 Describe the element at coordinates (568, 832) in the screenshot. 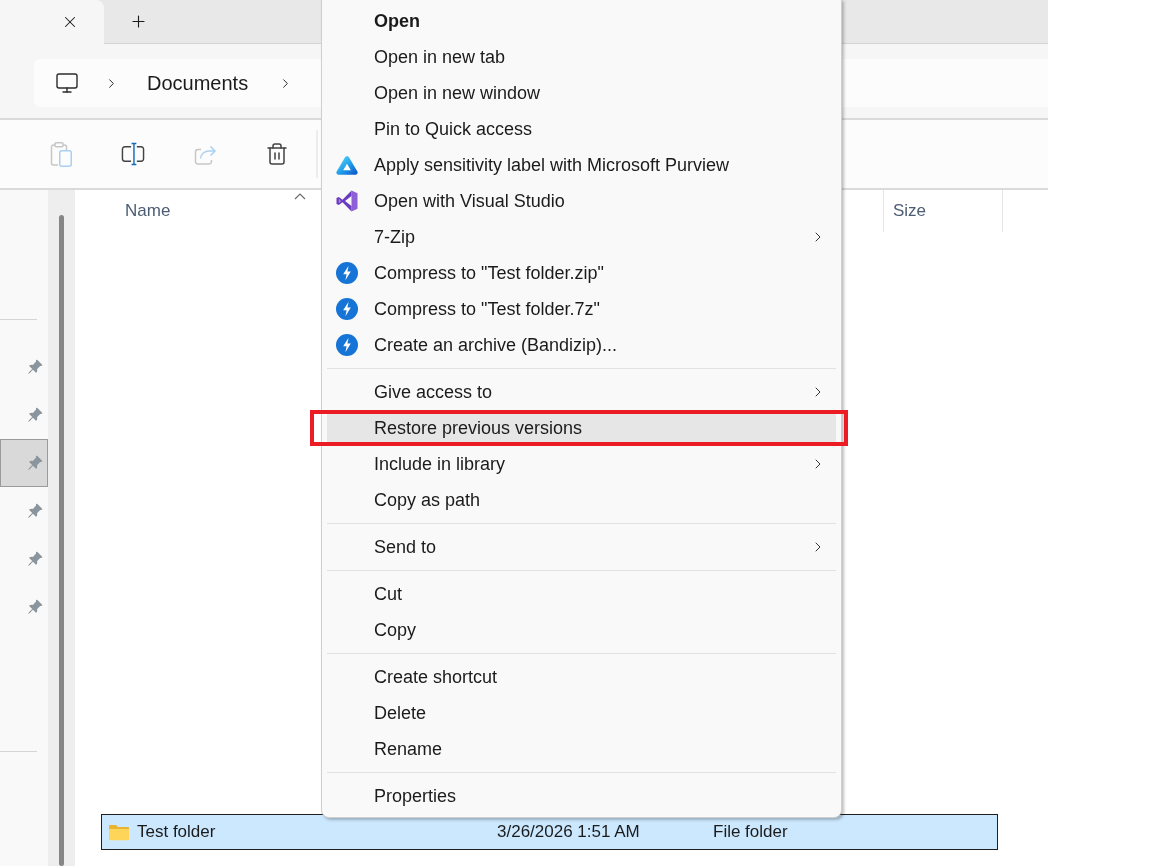

I see `date-text: 3/26/2026 1:51 AM` at that location.